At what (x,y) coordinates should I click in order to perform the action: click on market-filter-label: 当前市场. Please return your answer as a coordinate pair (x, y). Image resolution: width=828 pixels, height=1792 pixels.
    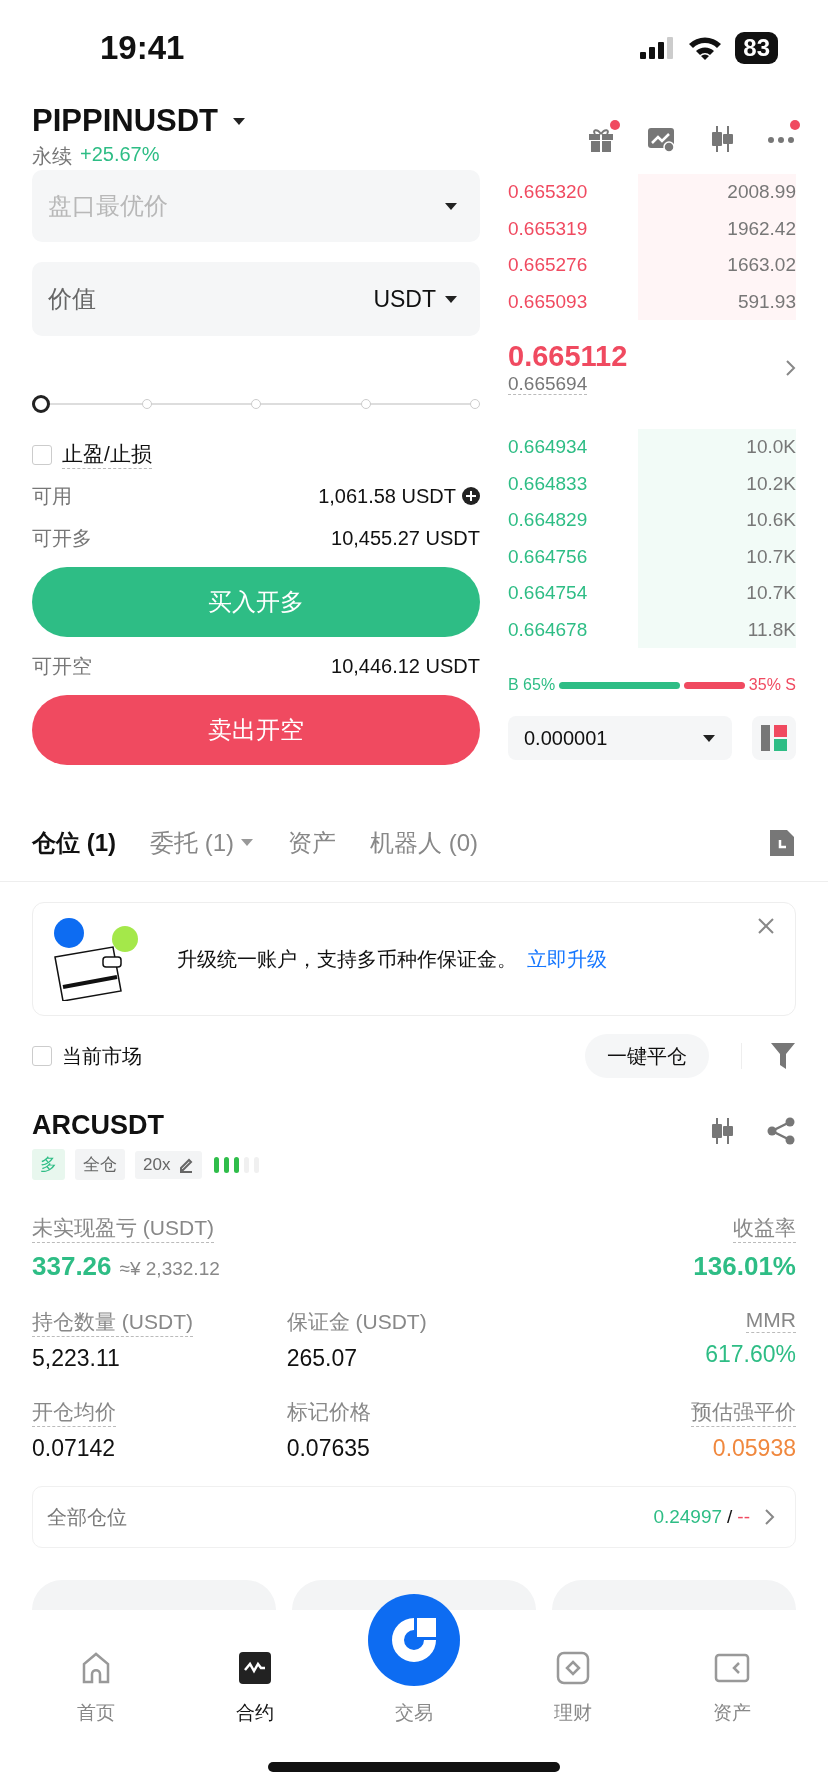
    Looking at the image, I should click on (102, 1056).